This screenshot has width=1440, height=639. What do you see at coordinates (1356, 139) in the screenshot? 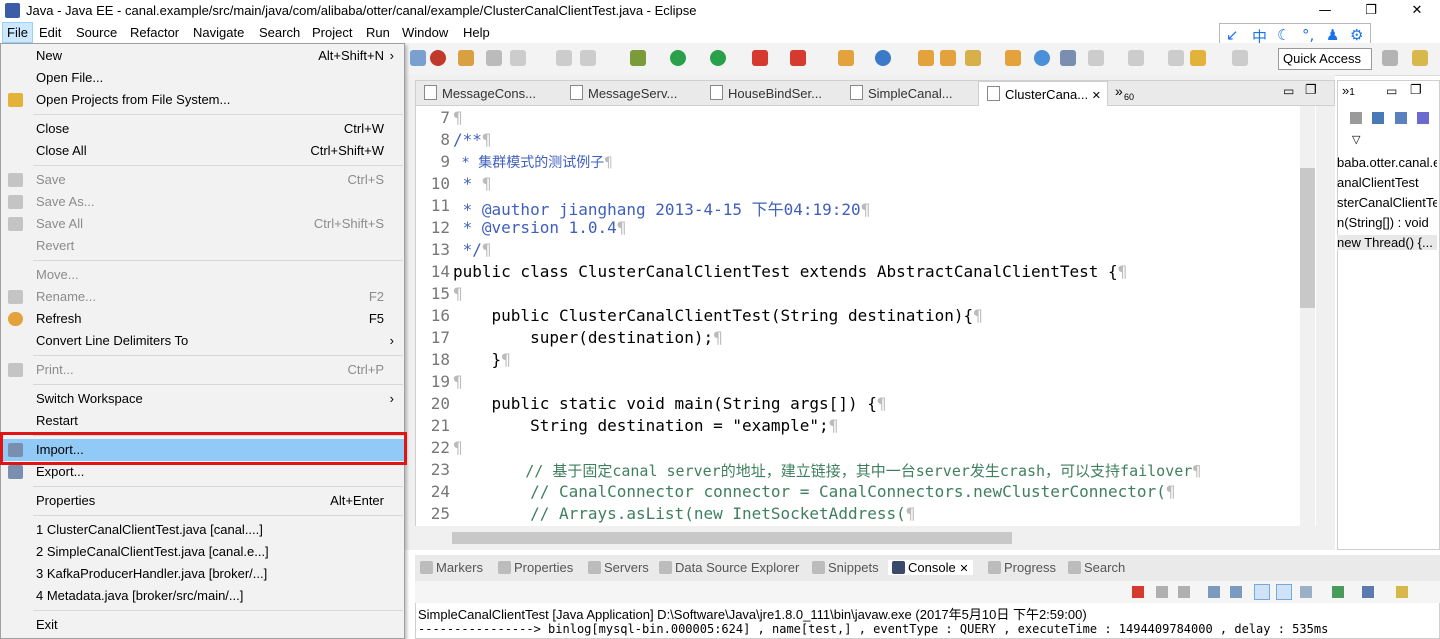
I see `outline-menu-icon: ▽` at bounding box center [1356, 139].